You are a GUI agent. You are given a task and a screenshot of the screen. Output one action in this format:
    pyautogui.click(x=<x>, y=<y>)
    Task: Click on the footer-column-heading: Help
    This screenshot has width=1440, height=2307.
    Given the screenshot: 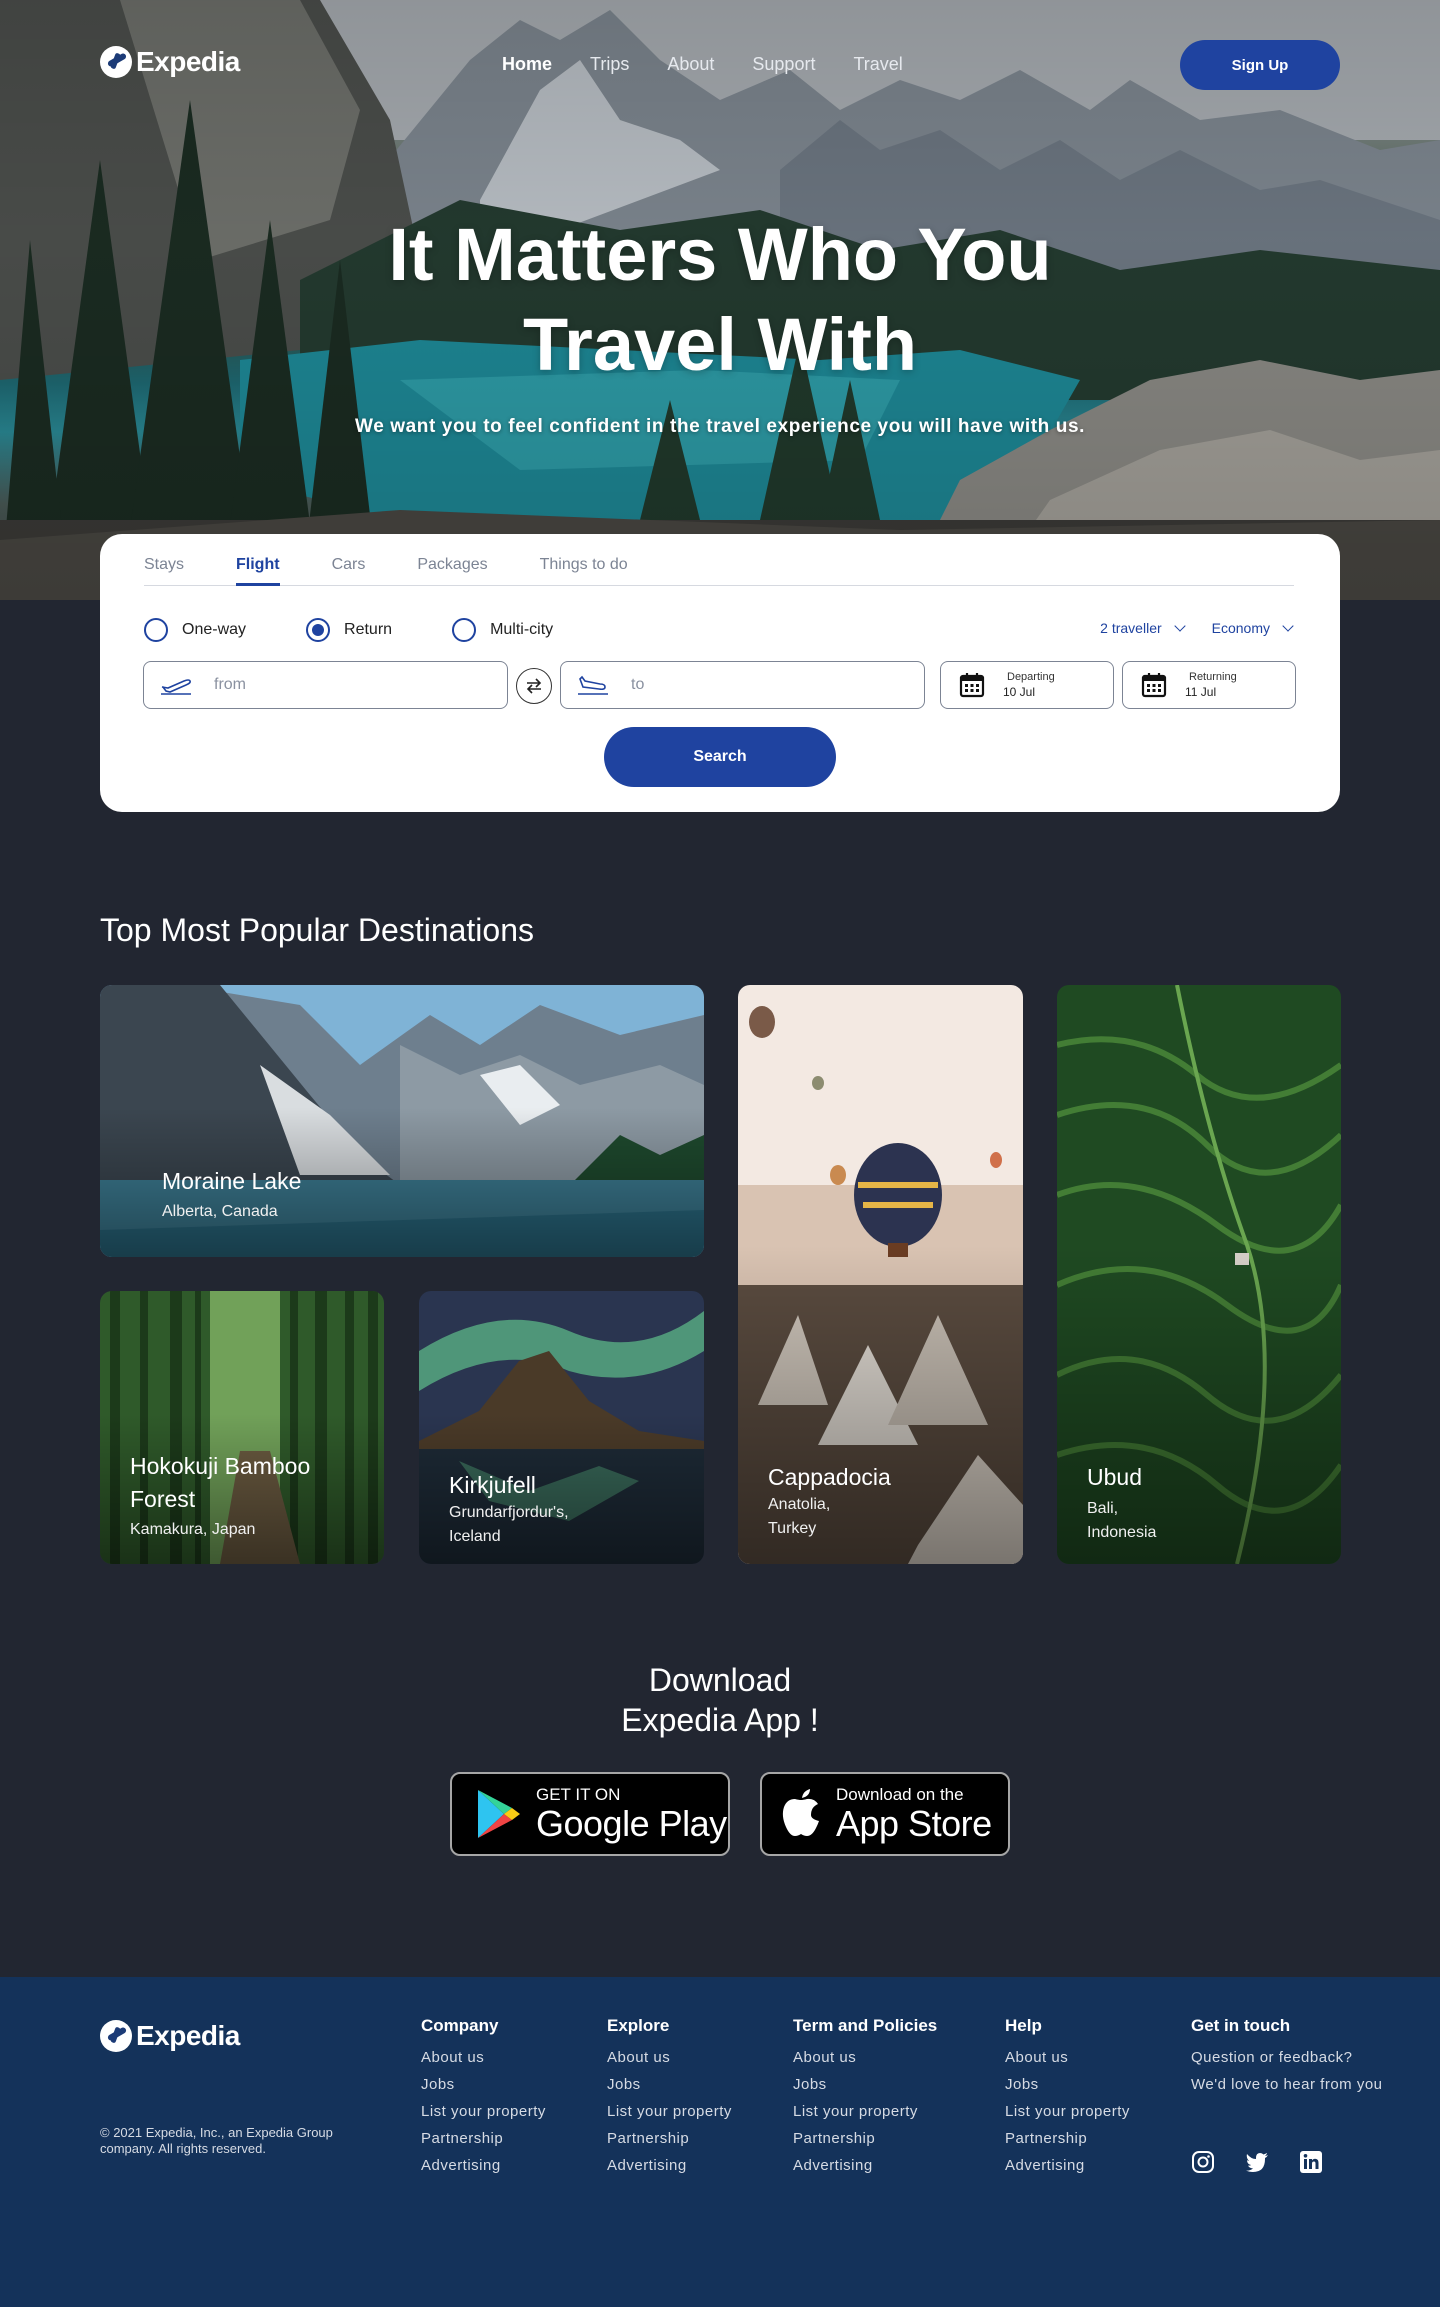 What is the action you would take?
    pyautogui.click(x=1023, y=2025)
    